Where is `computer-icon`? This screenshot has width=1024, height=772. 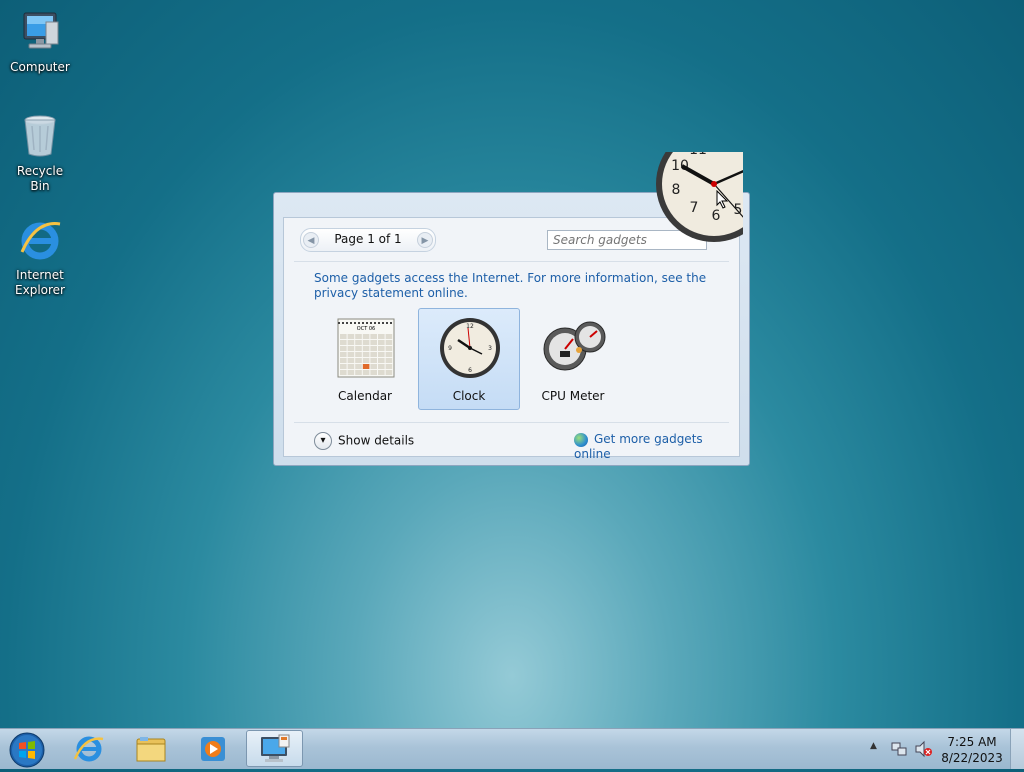
computer-icon is located at coordinates (40, 32).